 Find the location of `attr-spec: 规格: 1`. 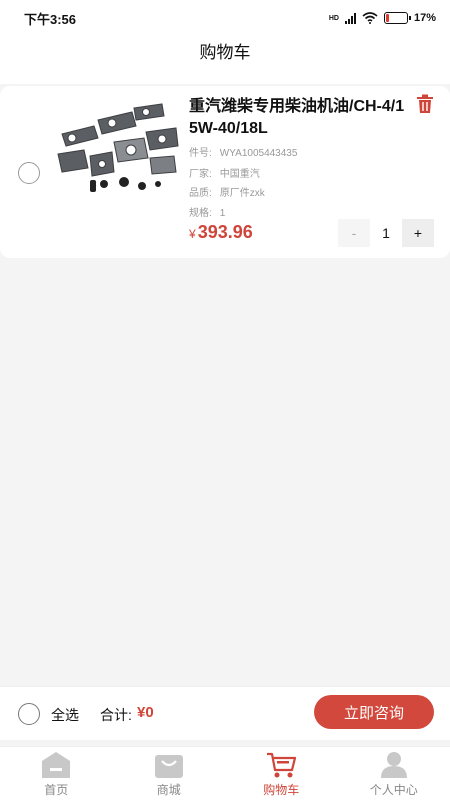

attr-spec: 规格: 1 is located at coordinates (207, 213).